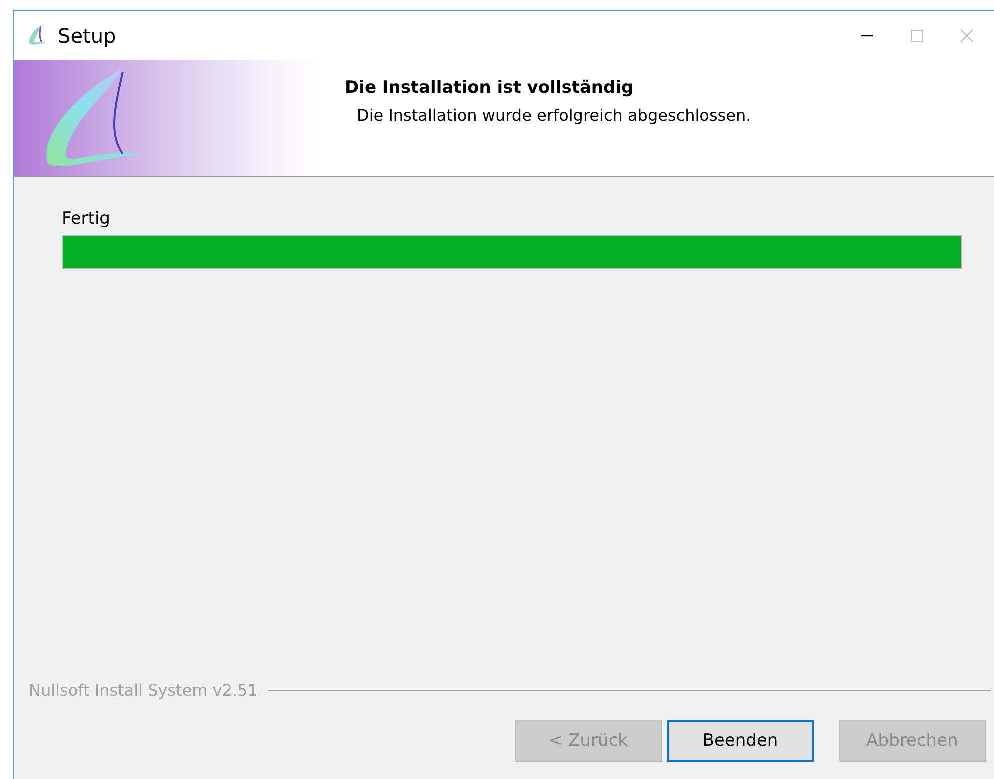 The image size is (994, 779). What do you see at coordinates (87, 36) in the screenshot?
I see `window-title: Setup` at bounding box center [87, 36].